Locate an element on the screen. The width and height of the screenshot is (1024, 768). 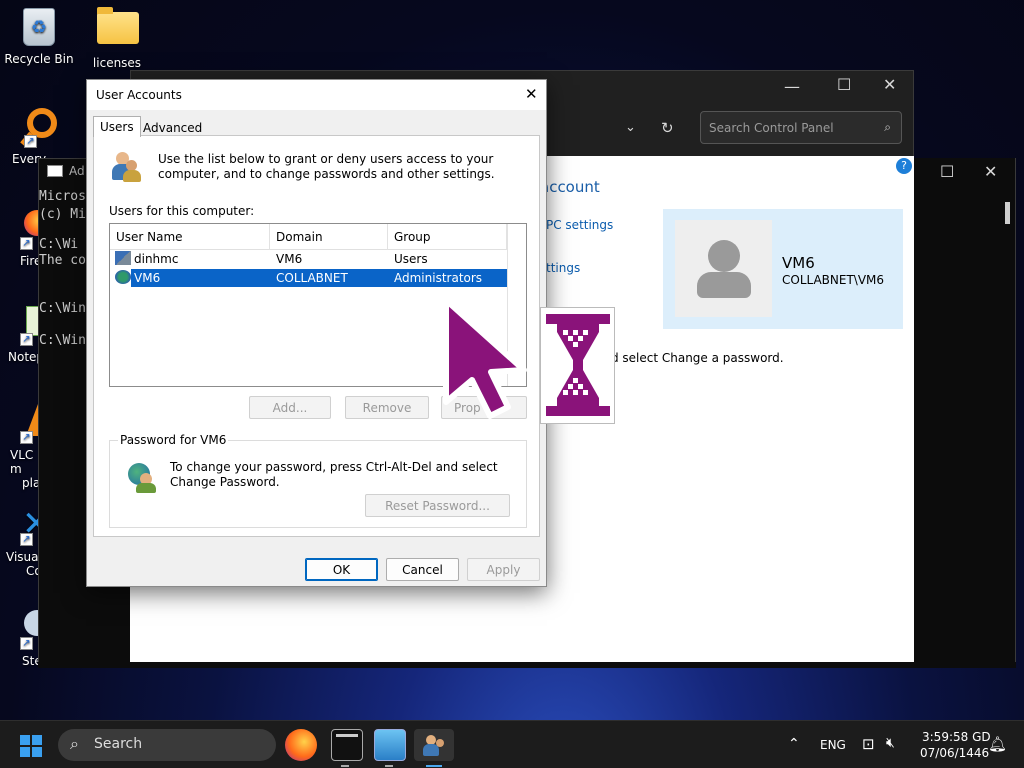
cell-domain: VM6 is located at coordinates (289, 259).